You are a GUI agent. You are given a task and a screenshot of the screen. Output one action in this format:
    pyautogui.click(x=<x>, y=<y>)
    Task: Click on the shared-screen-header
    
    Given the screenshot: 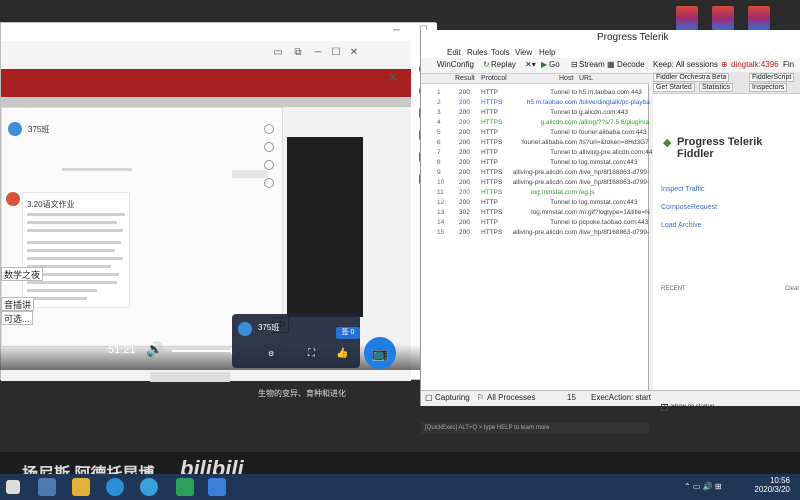 What is the action you would take?
    pyautogui.click(x=206, y=83)
    